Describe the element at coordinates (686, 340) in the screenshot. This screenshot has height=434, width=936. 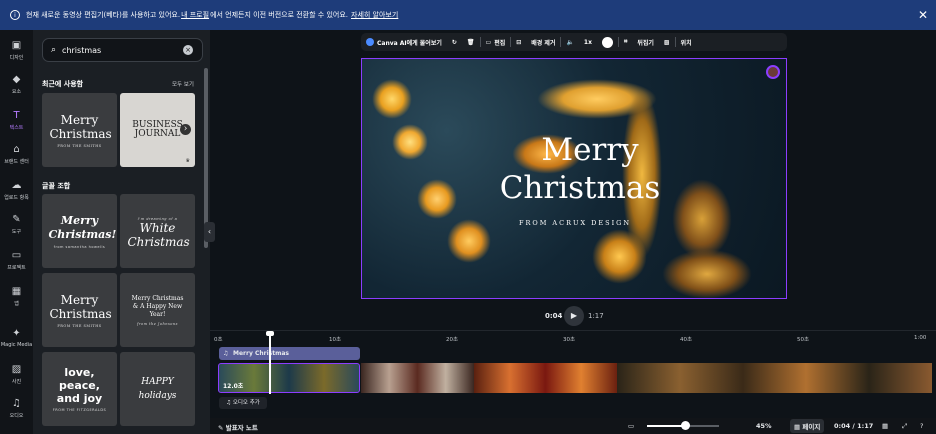
I see `timeline-tick: 40초` at that location.